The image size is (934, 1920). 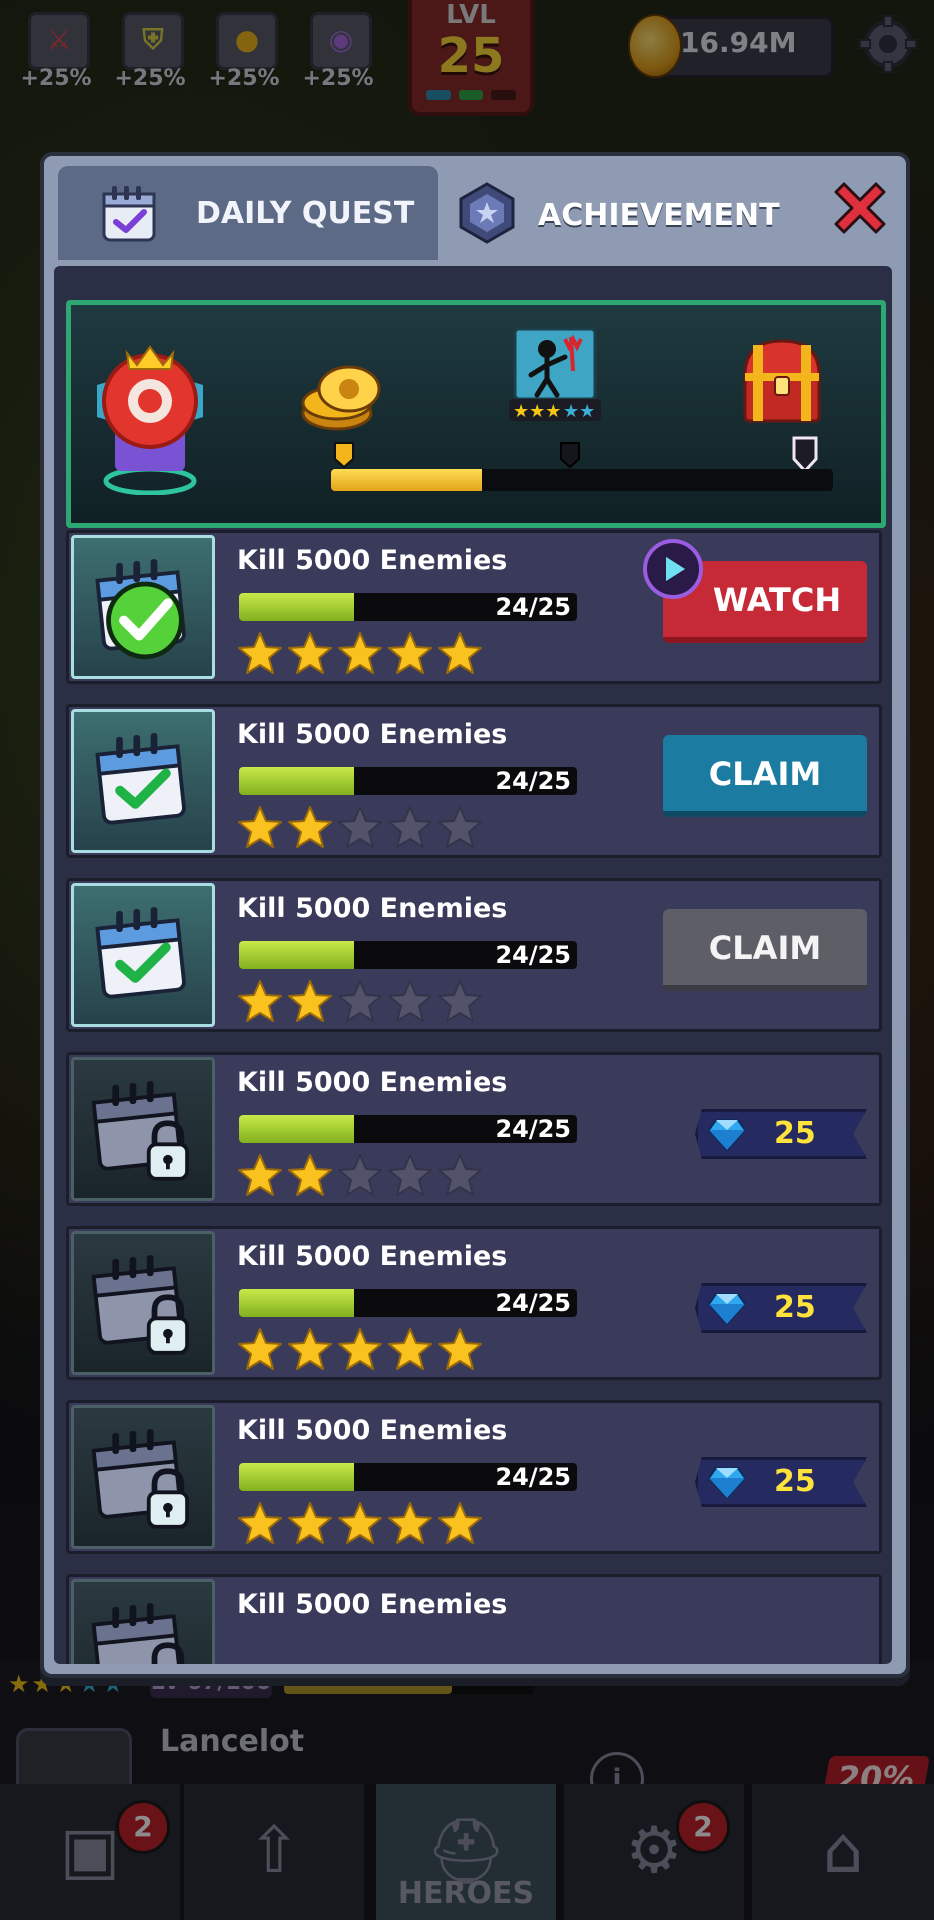 What do you see at coordinates (765, 950) in the screenshot?
I see `claim-button-disabled: CLAIM` at bounding box center [765, 950].